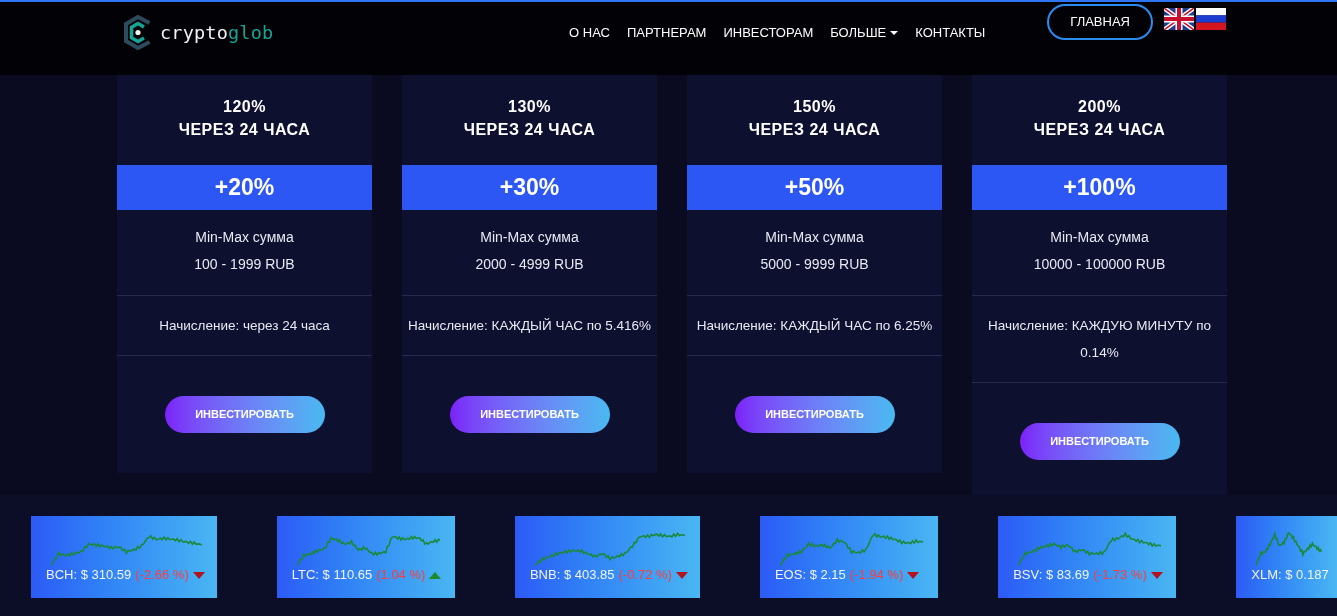 This screenshot has height=616, width=1337. I want to click on accrual-text: Начисление: КАЖДЫЙ ЧАС по 5.416%, so click(529, 326).